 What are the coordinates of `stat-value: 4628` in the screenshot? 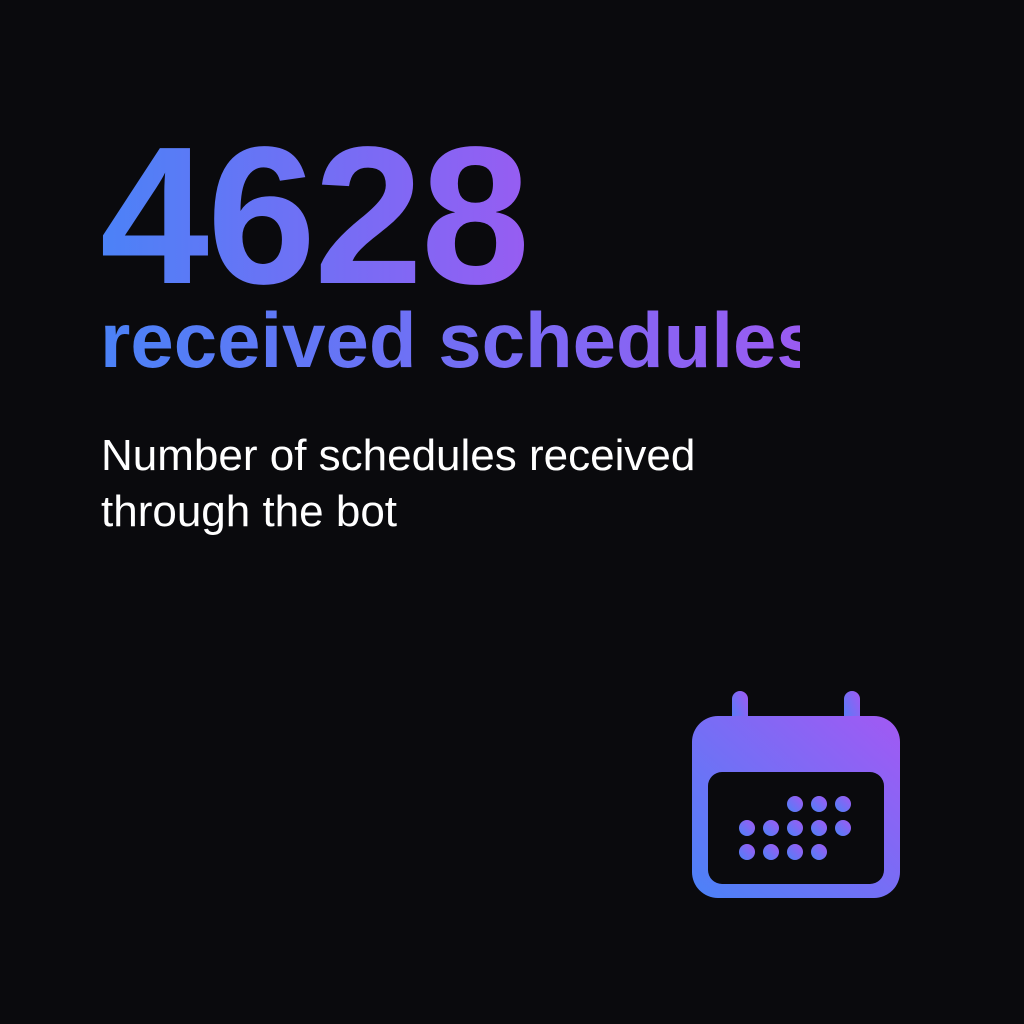 It's located at (322, 216).